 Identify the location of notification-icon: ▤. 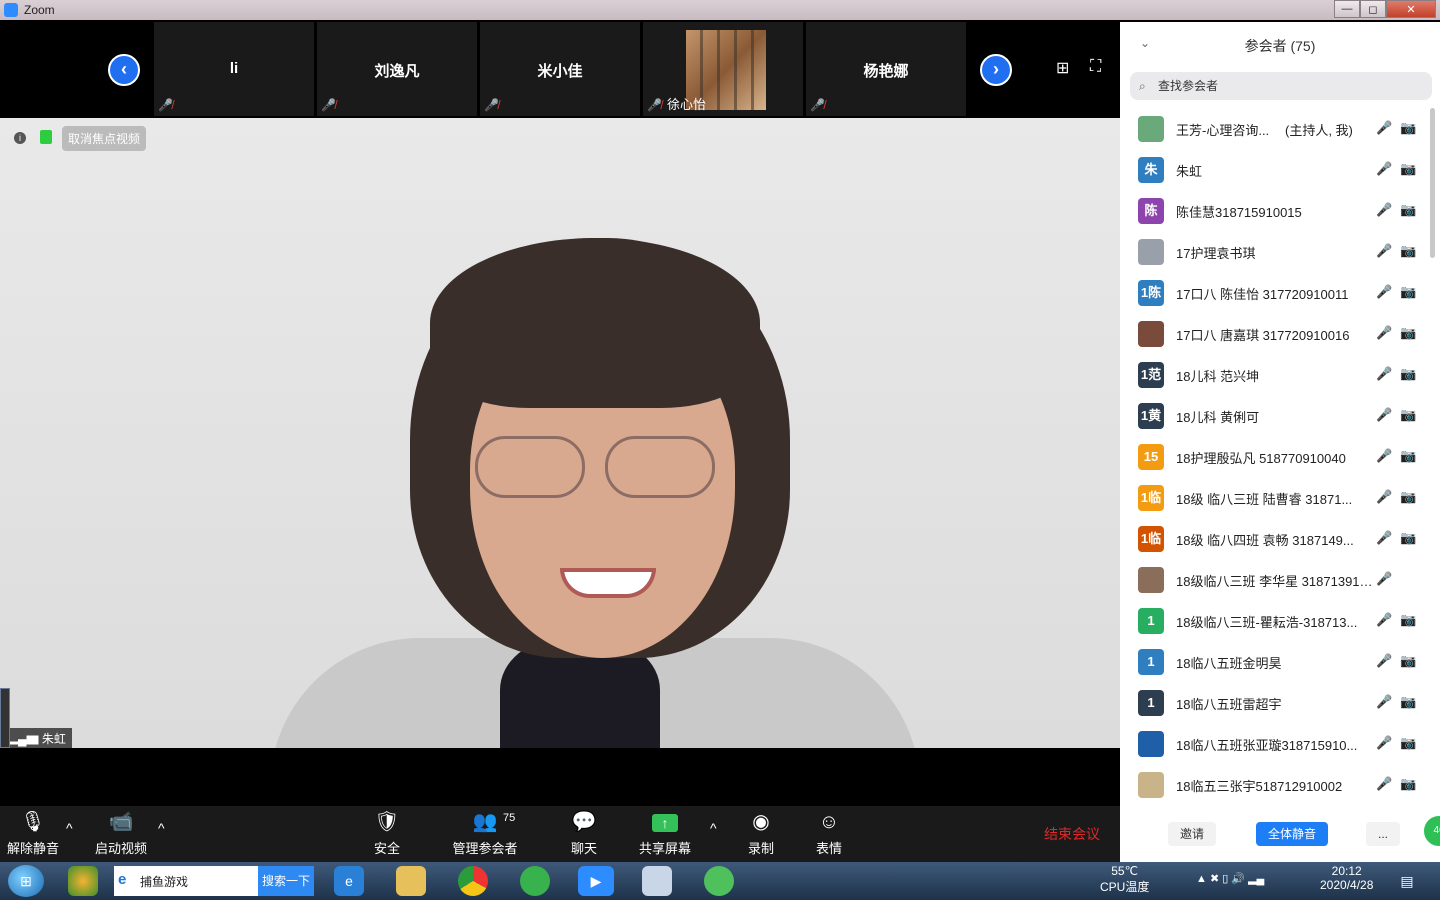
(1407, 881).